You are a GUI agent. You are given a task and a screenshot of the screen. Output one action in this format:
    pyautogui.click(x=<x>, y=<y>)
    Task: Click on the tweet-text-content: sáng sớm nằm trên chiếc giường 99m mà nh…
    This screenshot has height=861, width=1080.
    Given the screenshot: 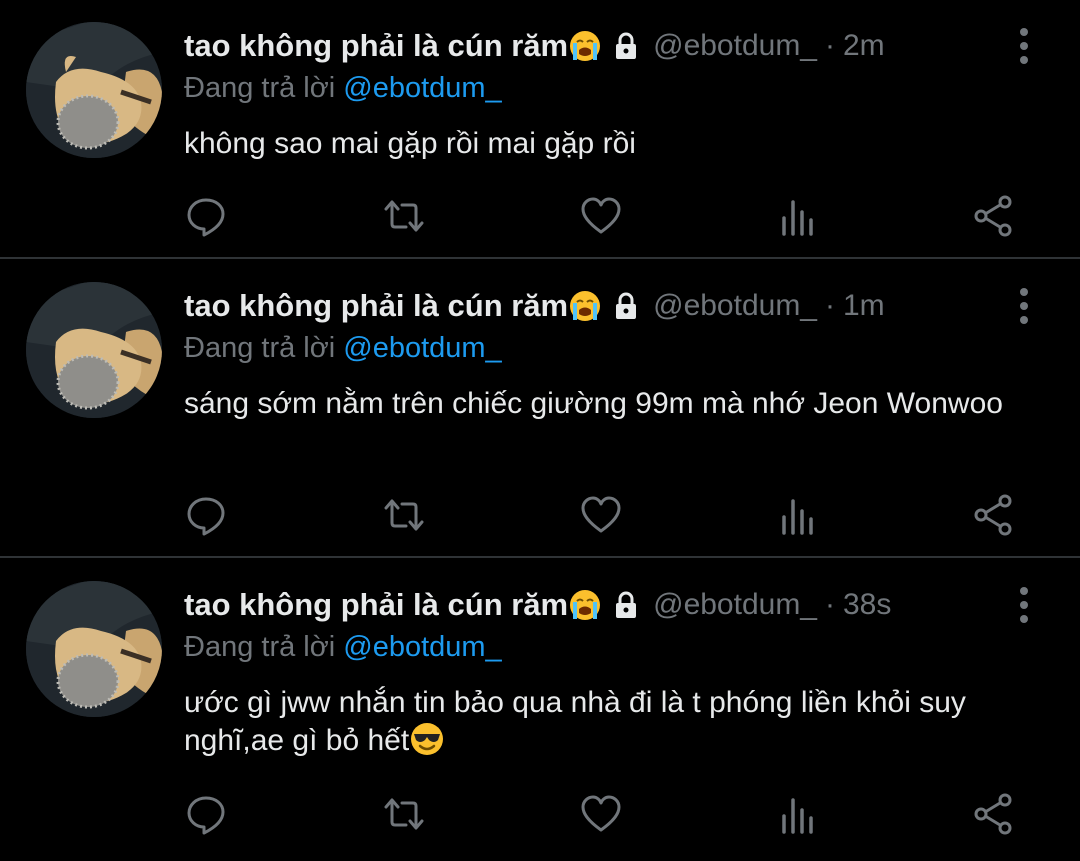 What is the action you would take?
    pyautogui.click(x=593, y=403)
    